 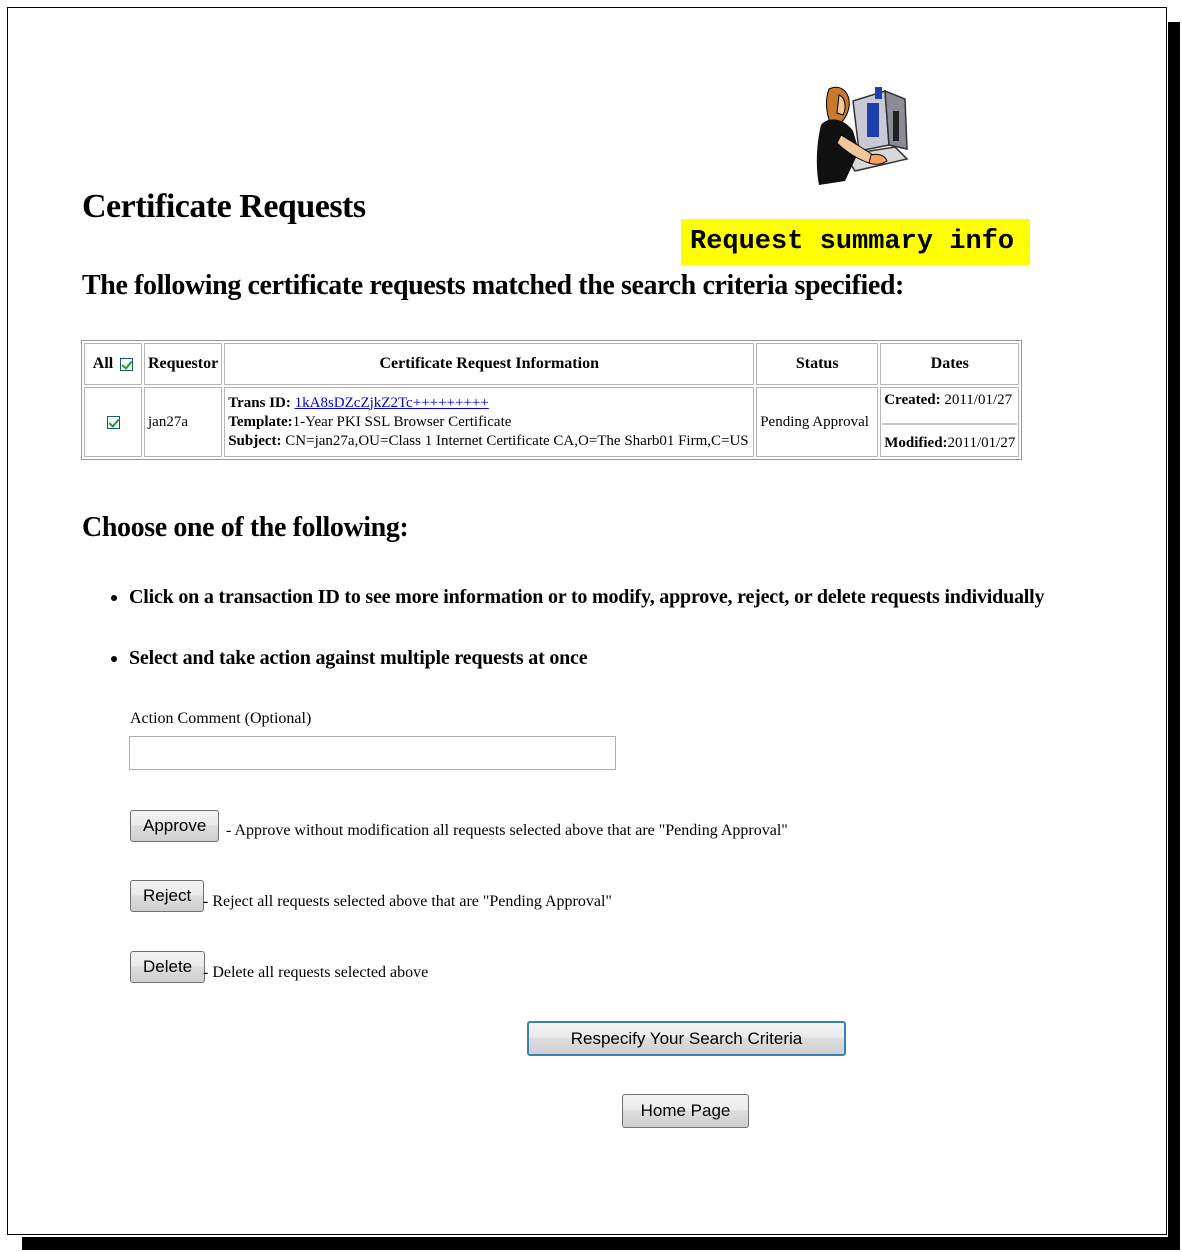 What do you see at coordinates (372, 753) in the screenshot?
I see `action-comment-input` at bounding box center [372, 753].